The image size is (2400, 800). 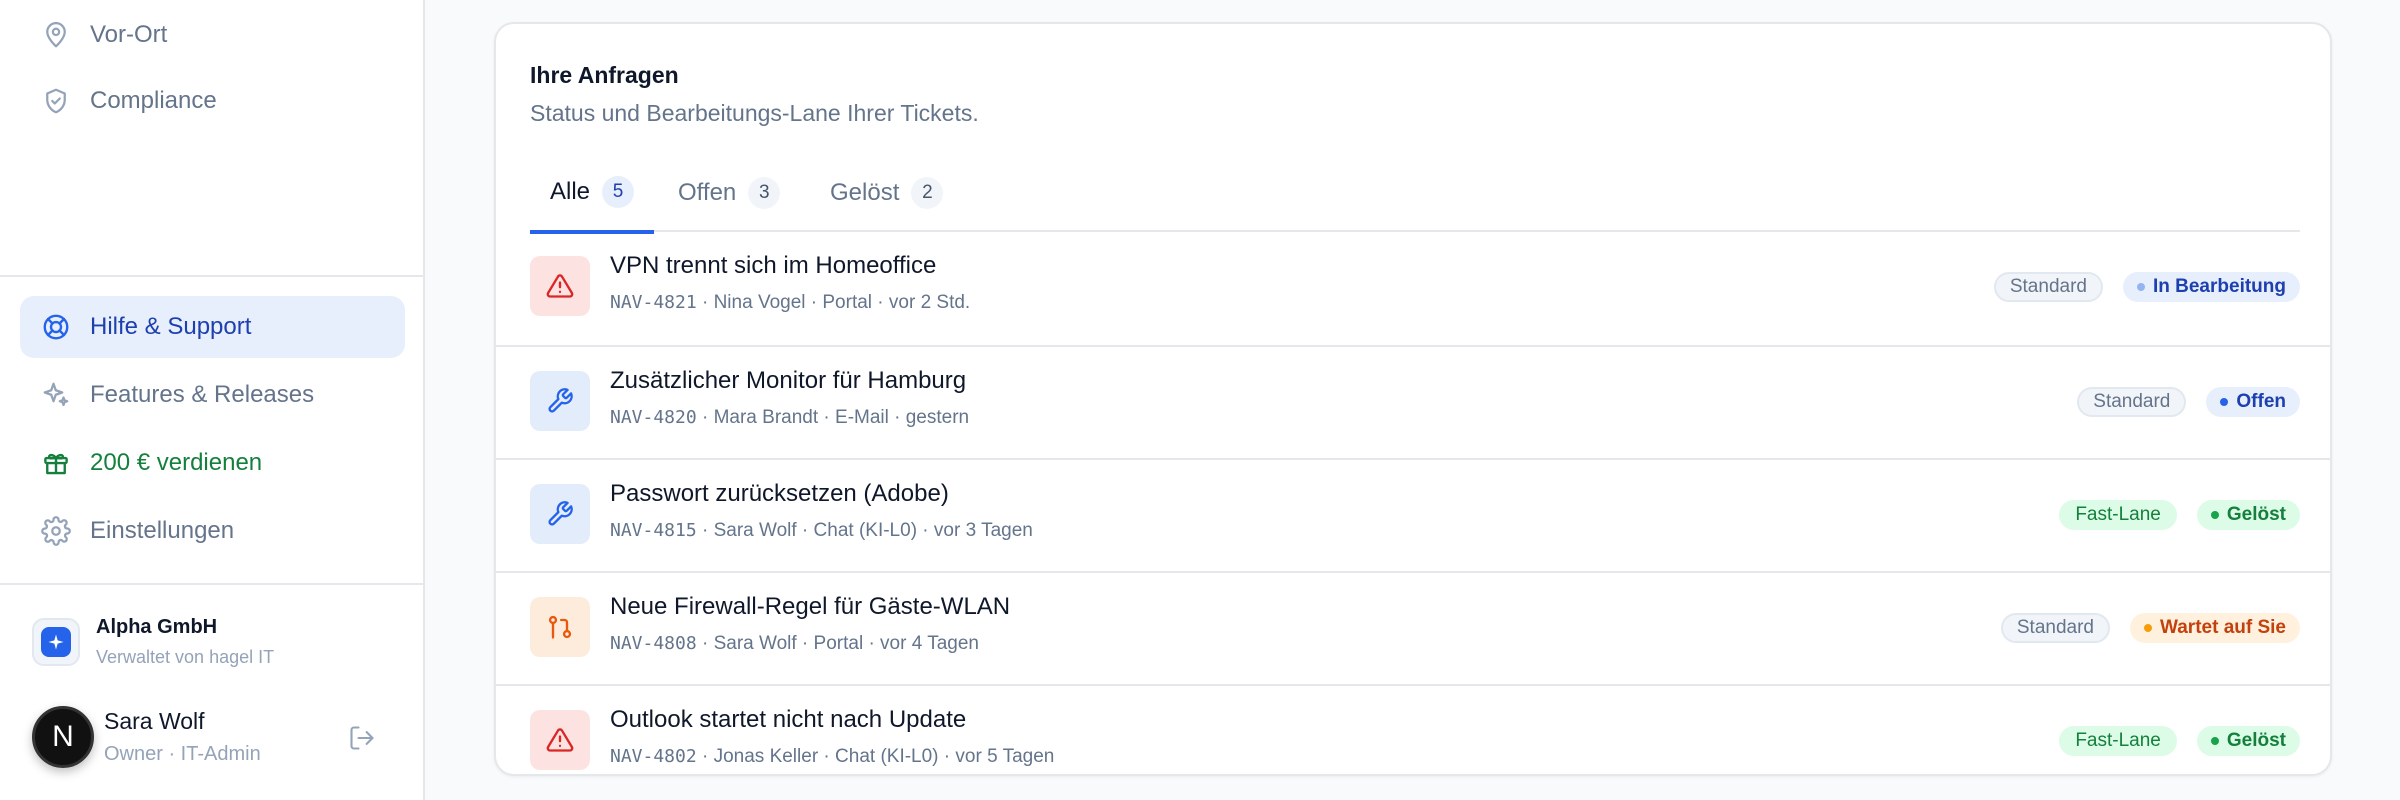 What do you see at coordinates (1415, 194) in the screenshot?
I see `tab-bar: Alle 5 Offen 3 Gelöst 2` at bounding box center [1415, 194].